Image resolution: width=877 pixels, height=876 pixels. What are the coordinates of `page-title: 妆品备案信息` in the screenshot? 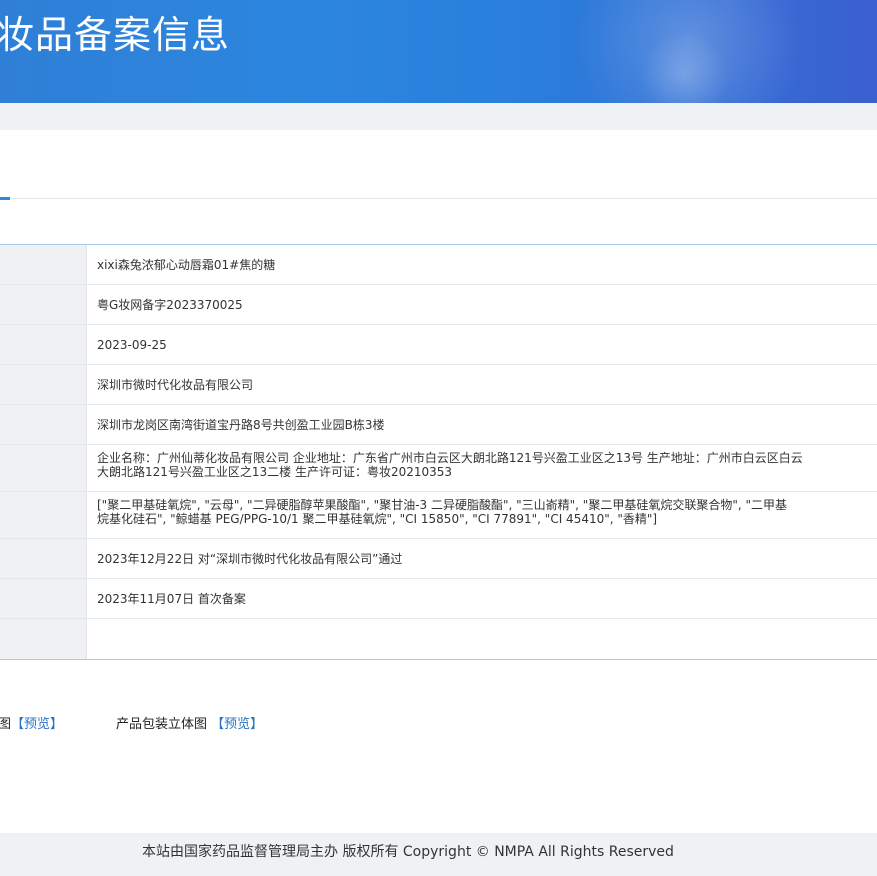 It's located at (115, 35).